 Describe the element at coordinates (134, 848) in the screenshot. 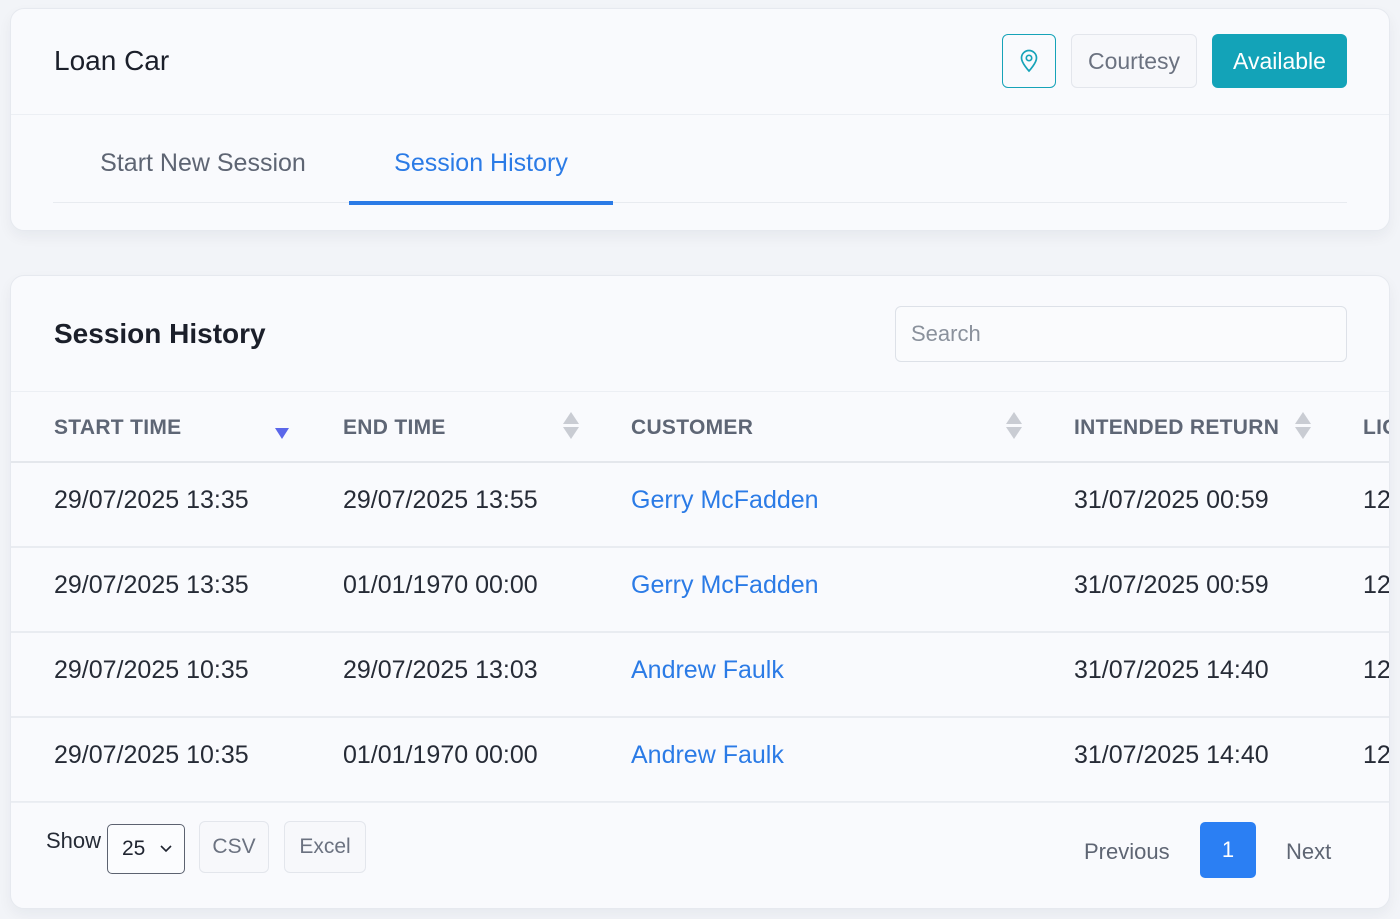

I see `page-length-value: 25` at that location.